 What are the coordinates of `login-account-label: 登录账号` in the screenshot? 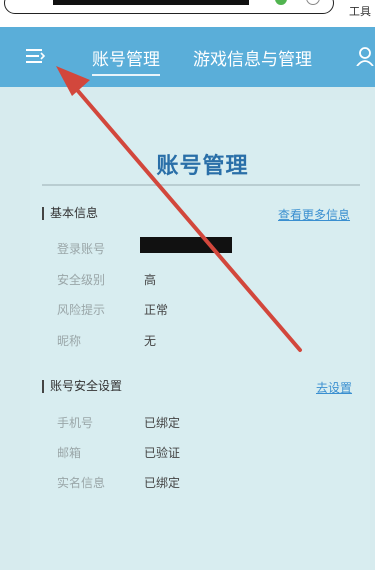 It's located at (81, 249).